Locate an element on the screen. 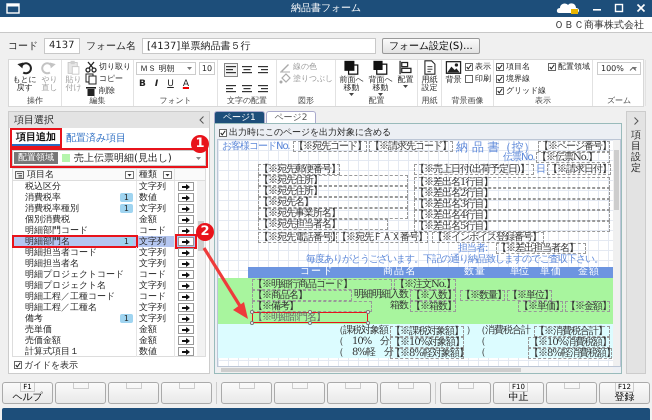 This screenshot has height=420, width=652. form-field: 【※インボイス登録番号】 is located at coordinates (488, 237).